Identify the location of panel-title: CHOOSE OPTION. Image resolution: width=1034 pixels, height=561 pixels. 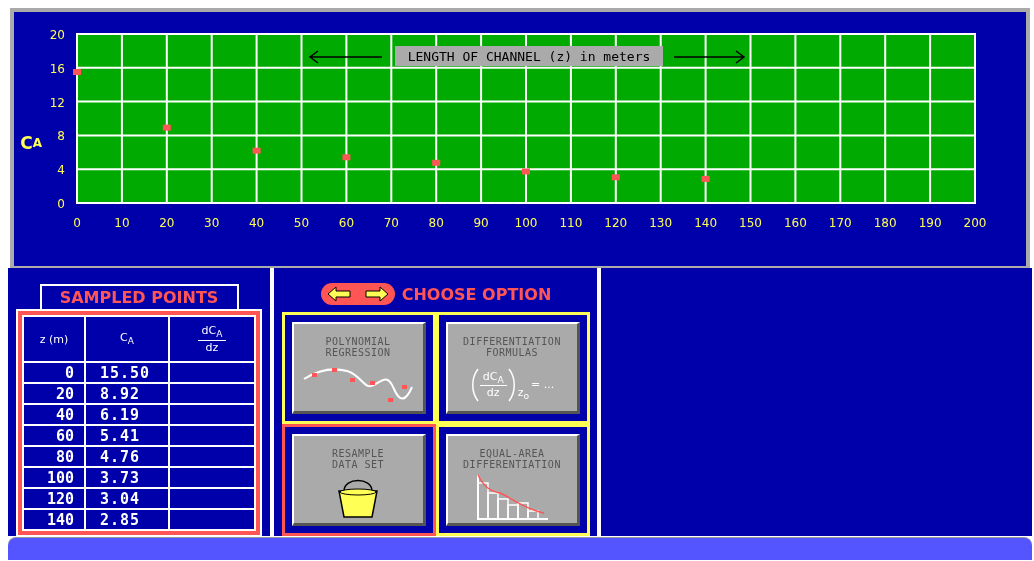
(476, 294).